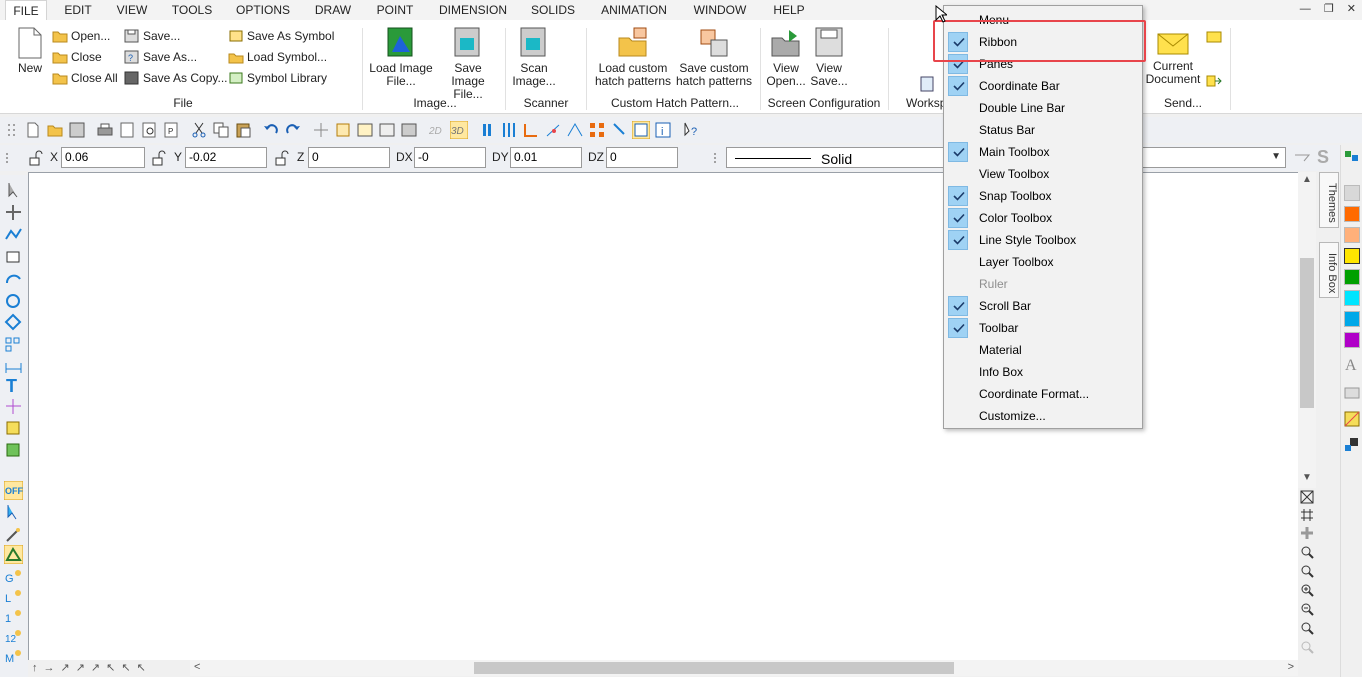 The width and height of the screenshot is (1362, 677). What do you see at coordinates (473, 10) in the screenshot?
I see `menu-dimension: DIMENSION` at bounding box center [473, 10].